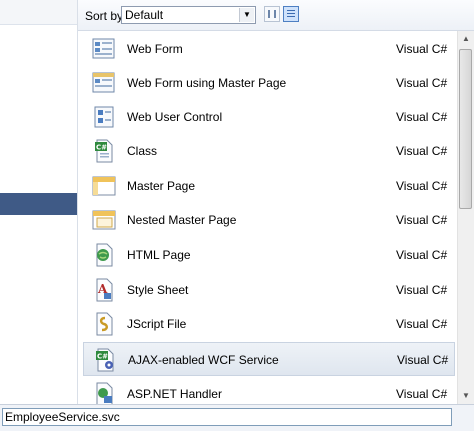 This screenshot has height=431, width=474. I want to click on template-name: Master Page, so click(161, 186).